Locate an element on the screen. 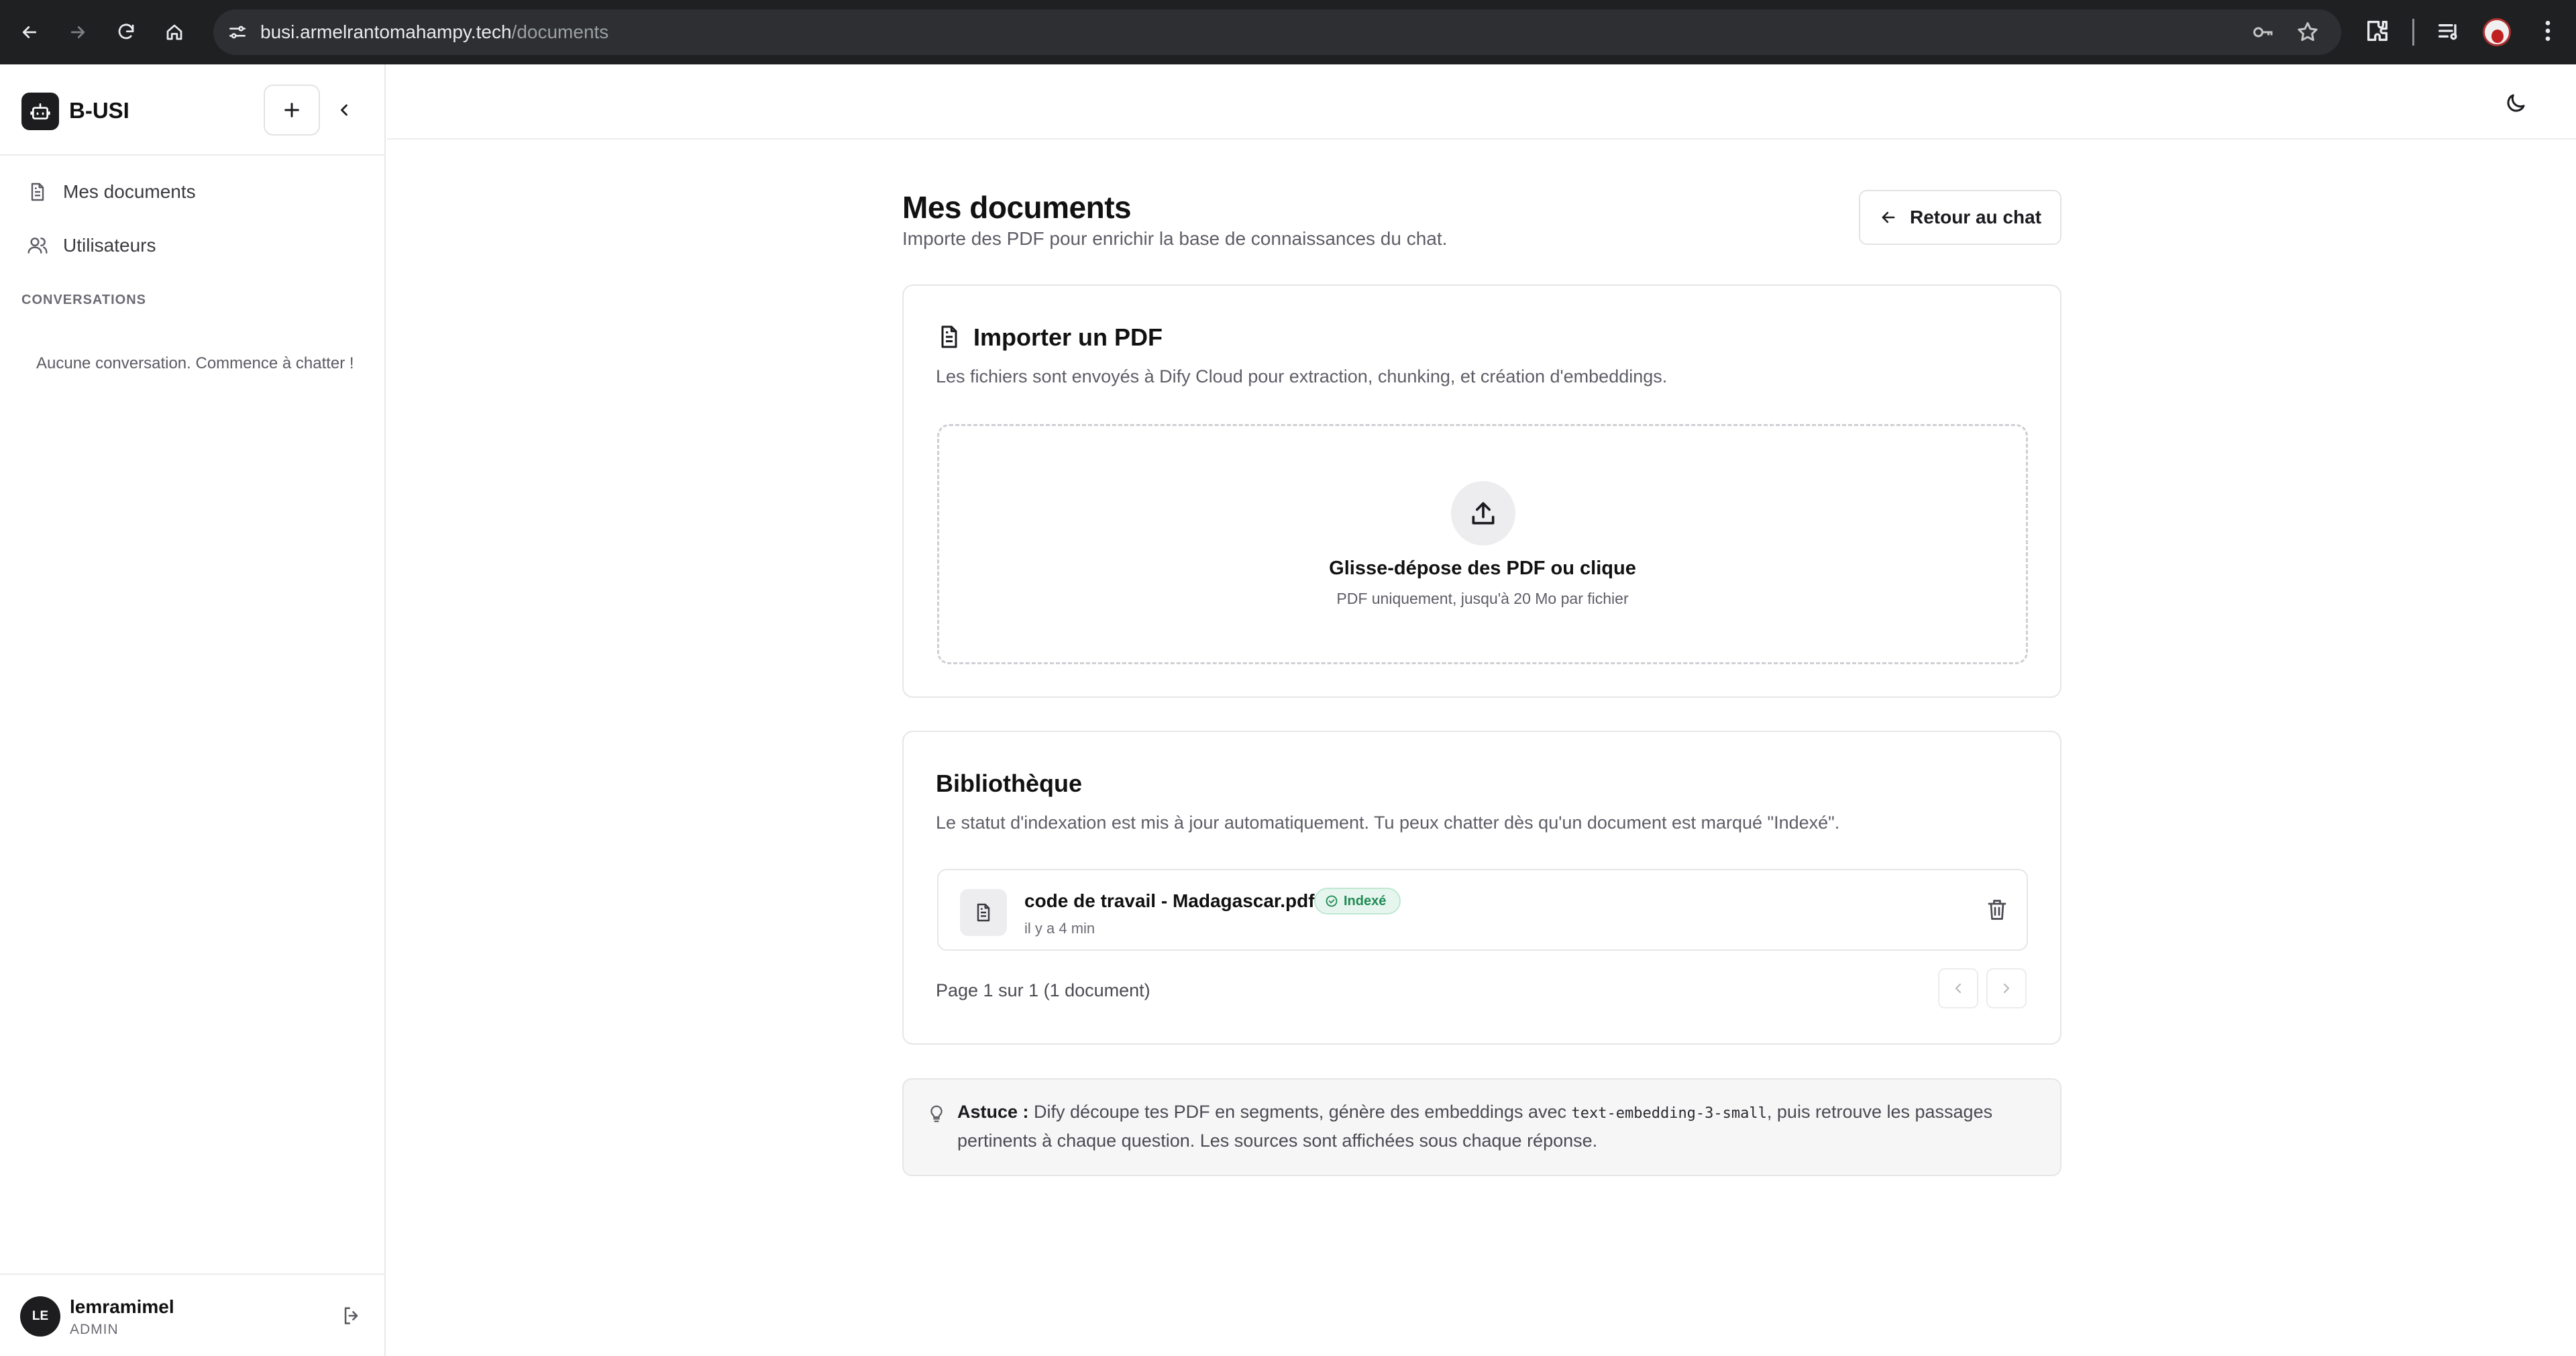 Image resolution: width=2576 pixels, height=1356 pixels. collapse-sidebar-button is located at coordinates (344, 110).